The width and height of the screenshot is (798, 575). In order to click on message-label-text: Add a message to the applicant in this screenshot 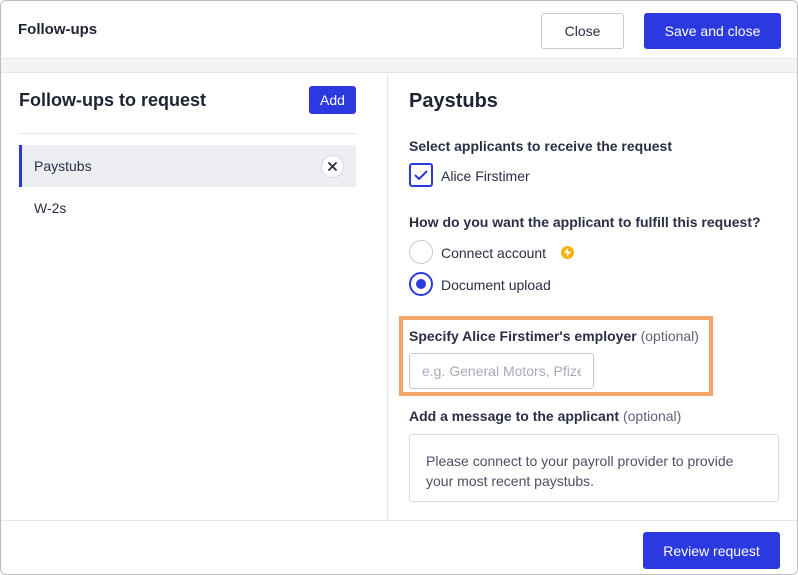, I will do `click(514, 416)`.